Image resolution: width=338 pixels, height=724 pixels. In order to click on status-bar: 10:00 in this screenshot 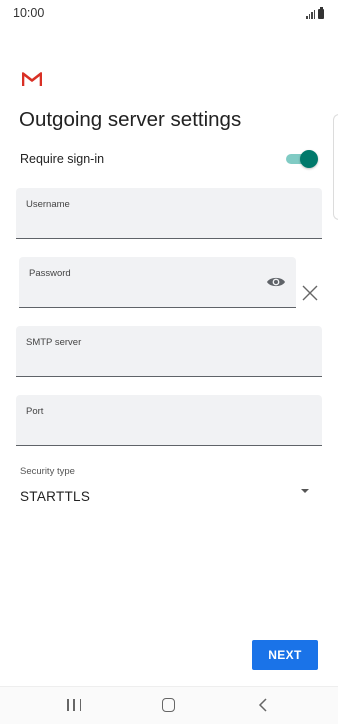, I will do `click(169, 14)`.